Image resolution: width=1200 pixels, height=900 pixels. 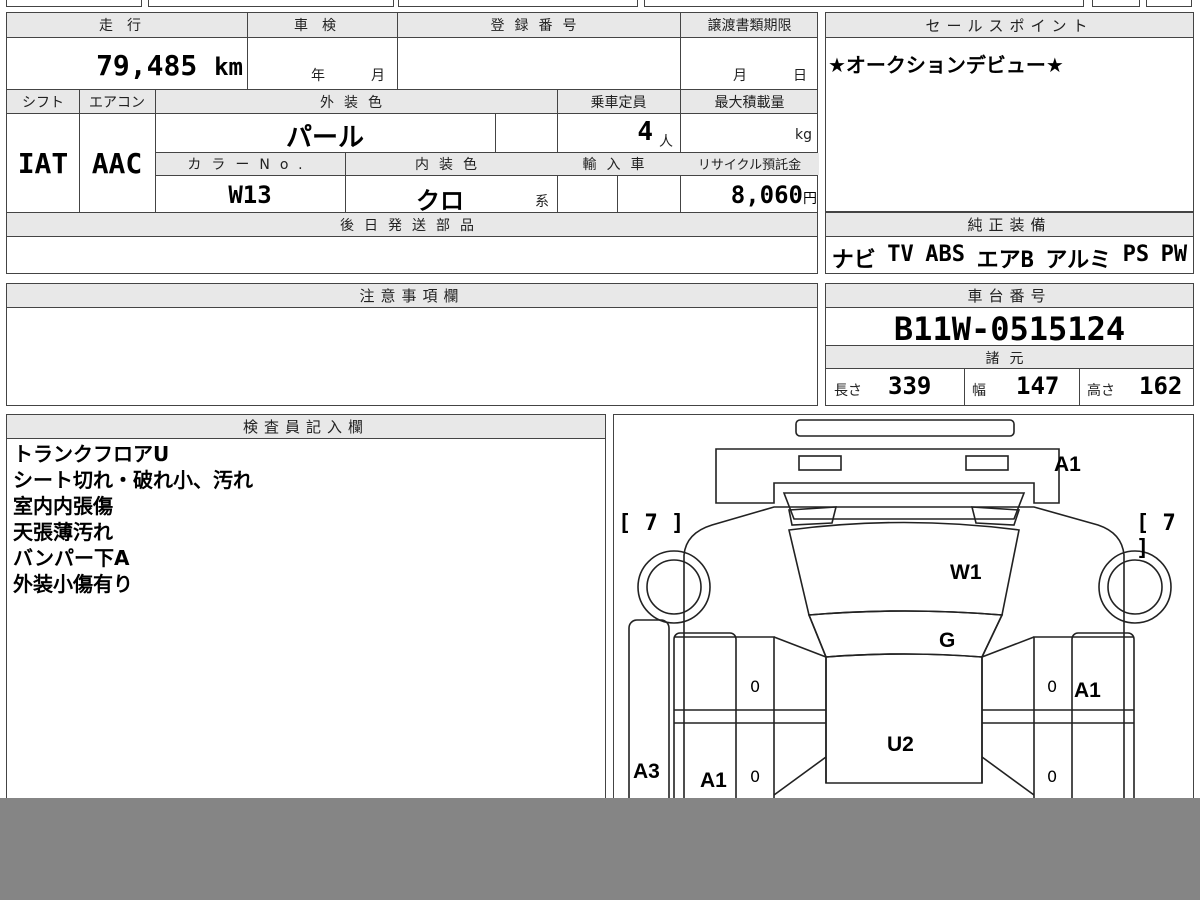 I want to click on zero-left-lower: 0, so click(x=755, y=776).